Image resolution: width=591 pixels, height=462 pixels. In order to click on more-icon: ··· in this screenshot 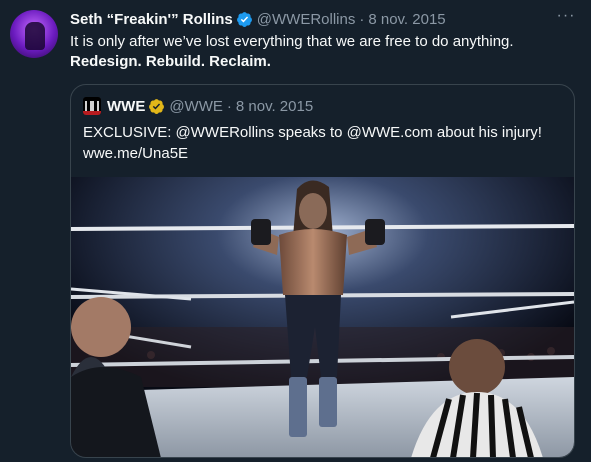, I will do `click(566, 18)`.